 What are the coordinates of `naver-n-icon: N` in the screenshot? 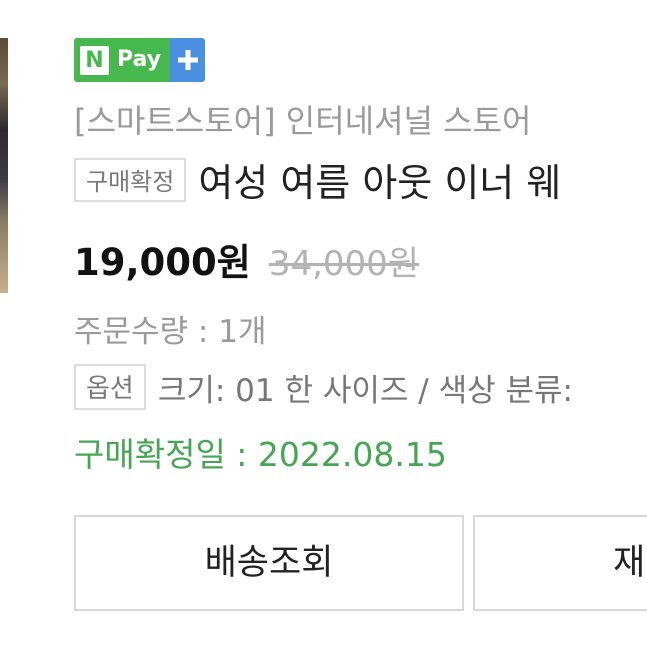 It's located at (94, 60).